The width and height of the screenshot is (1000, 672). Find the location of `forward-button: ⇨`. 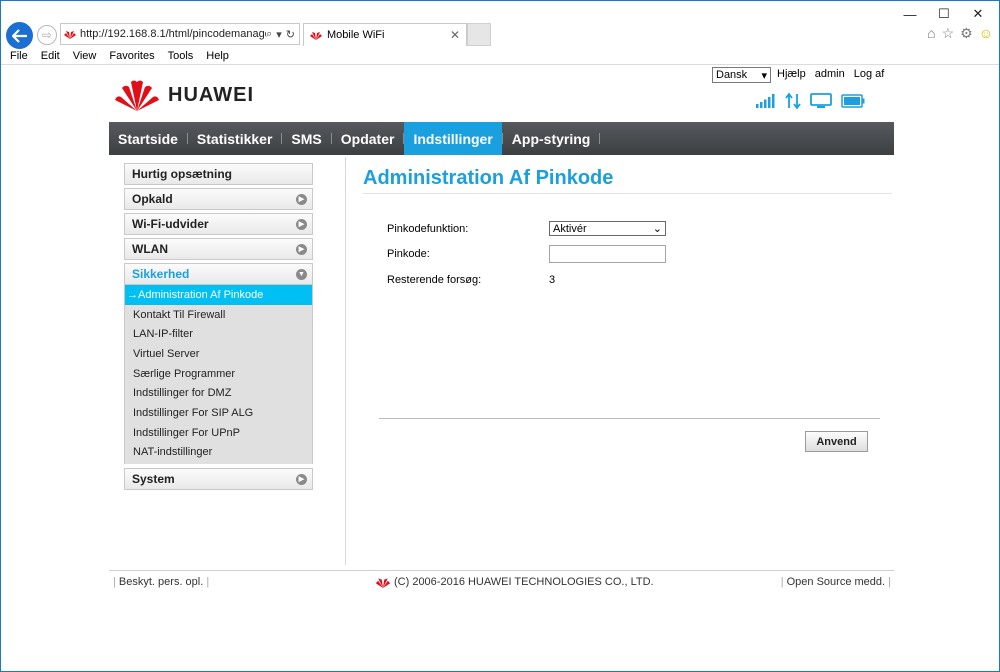

forward-button: ⇨ is located at coordinates (47, 35).